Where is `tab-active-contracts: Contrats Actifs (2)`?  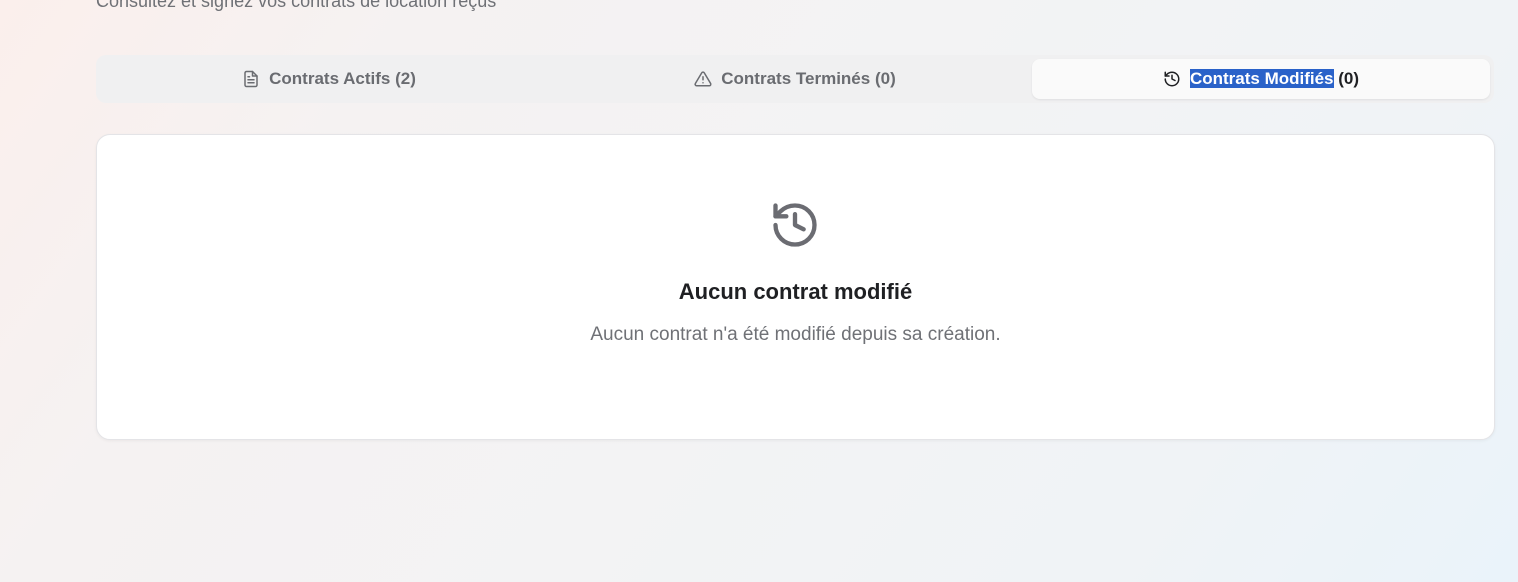
tab-active-contracts: Contrats Actifs (2) is located at coordinates (329, 79).